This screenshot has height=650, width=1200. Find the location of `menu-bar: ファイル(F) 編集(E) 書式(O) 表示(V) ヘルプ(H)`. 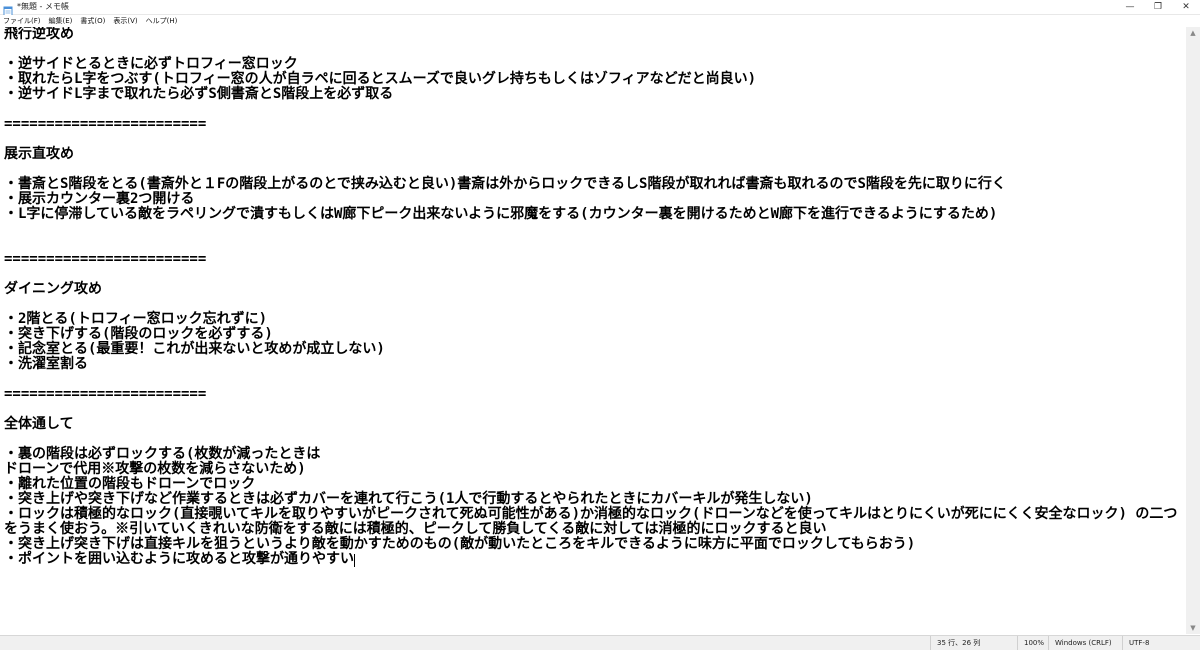

menu-bar: ファイル(F) 編集(E) 書式(O) 表示(V) ヘルプ(H) is located at coordinates (600, 21).